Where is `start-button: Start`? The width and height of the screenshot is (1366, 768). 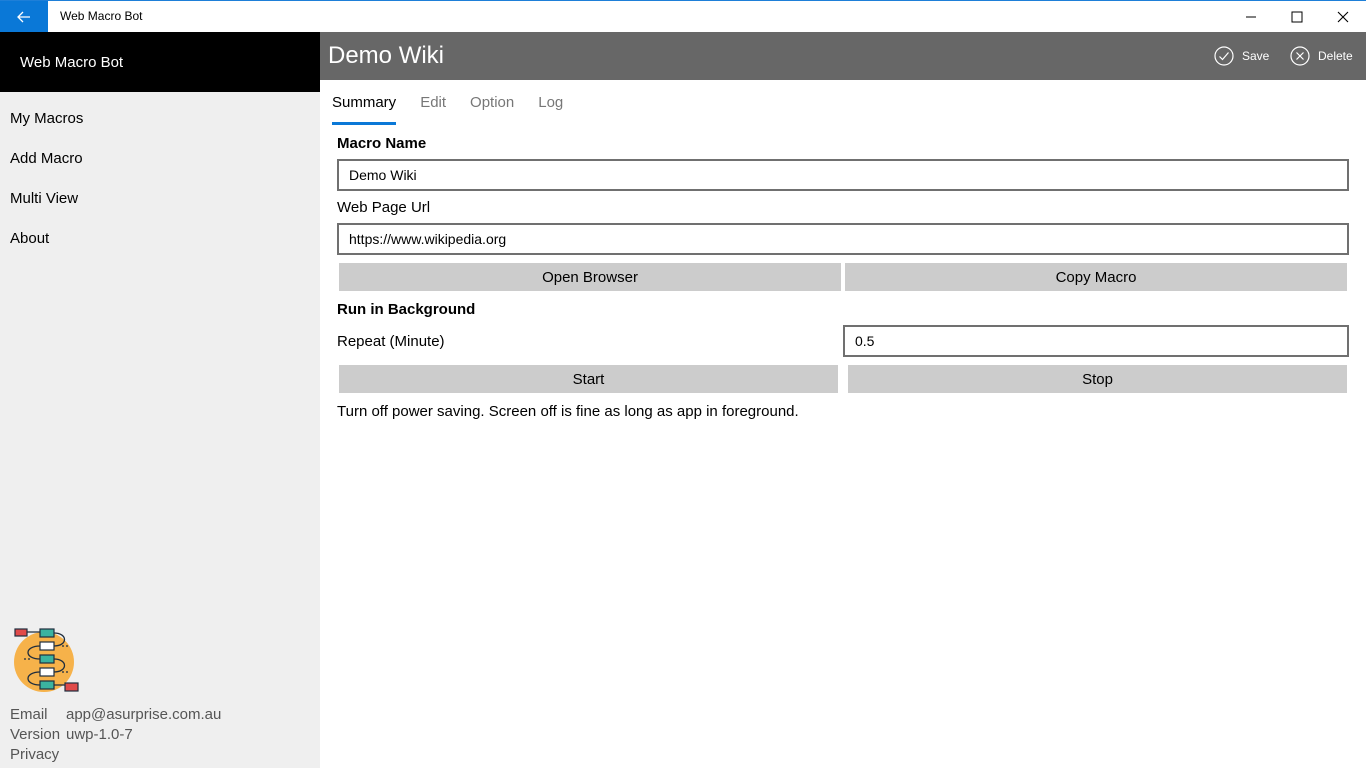 start-button: Start is located at coordinates (588, 379).